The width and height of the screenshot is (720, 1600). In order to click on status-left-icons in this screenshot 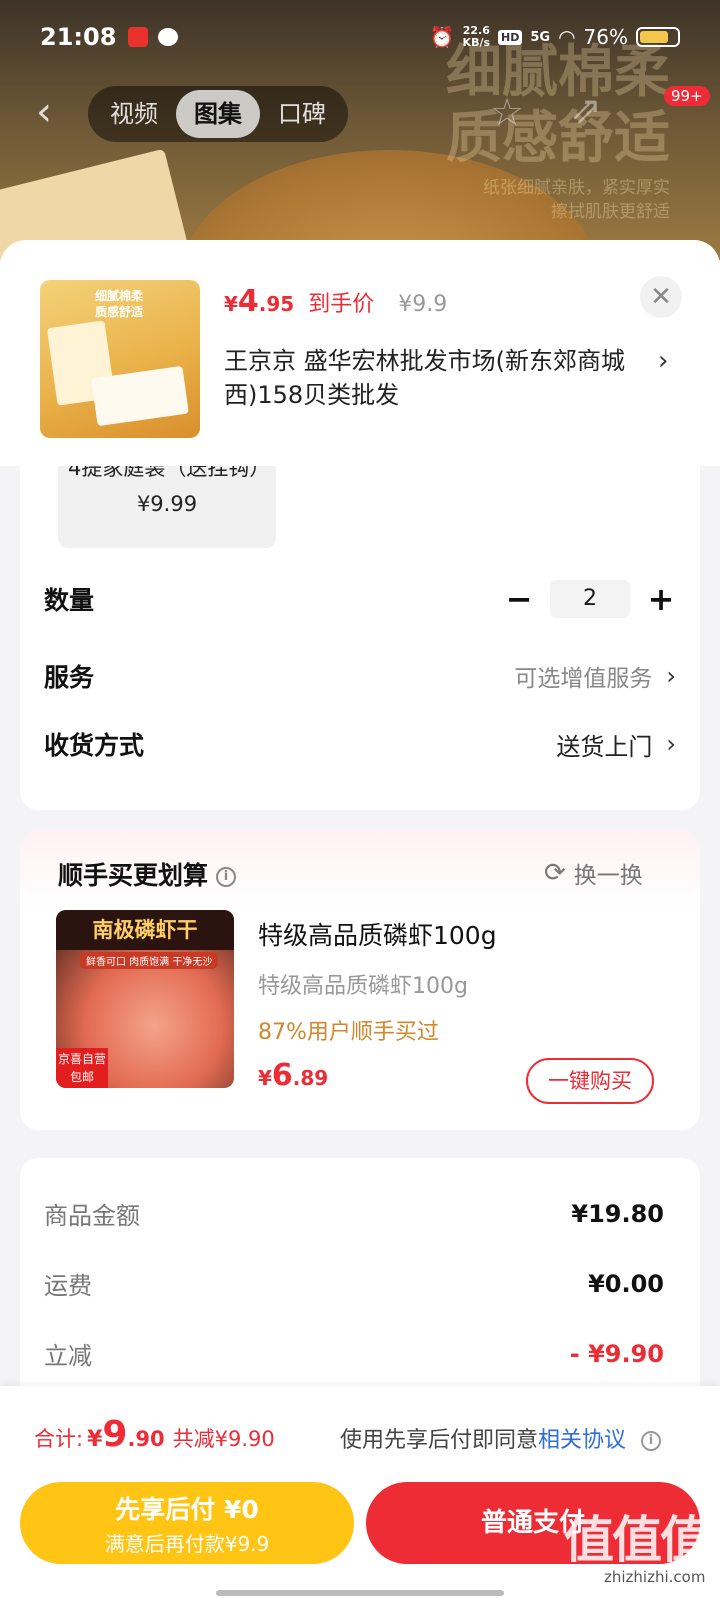, I will do `click(153, 37)`.